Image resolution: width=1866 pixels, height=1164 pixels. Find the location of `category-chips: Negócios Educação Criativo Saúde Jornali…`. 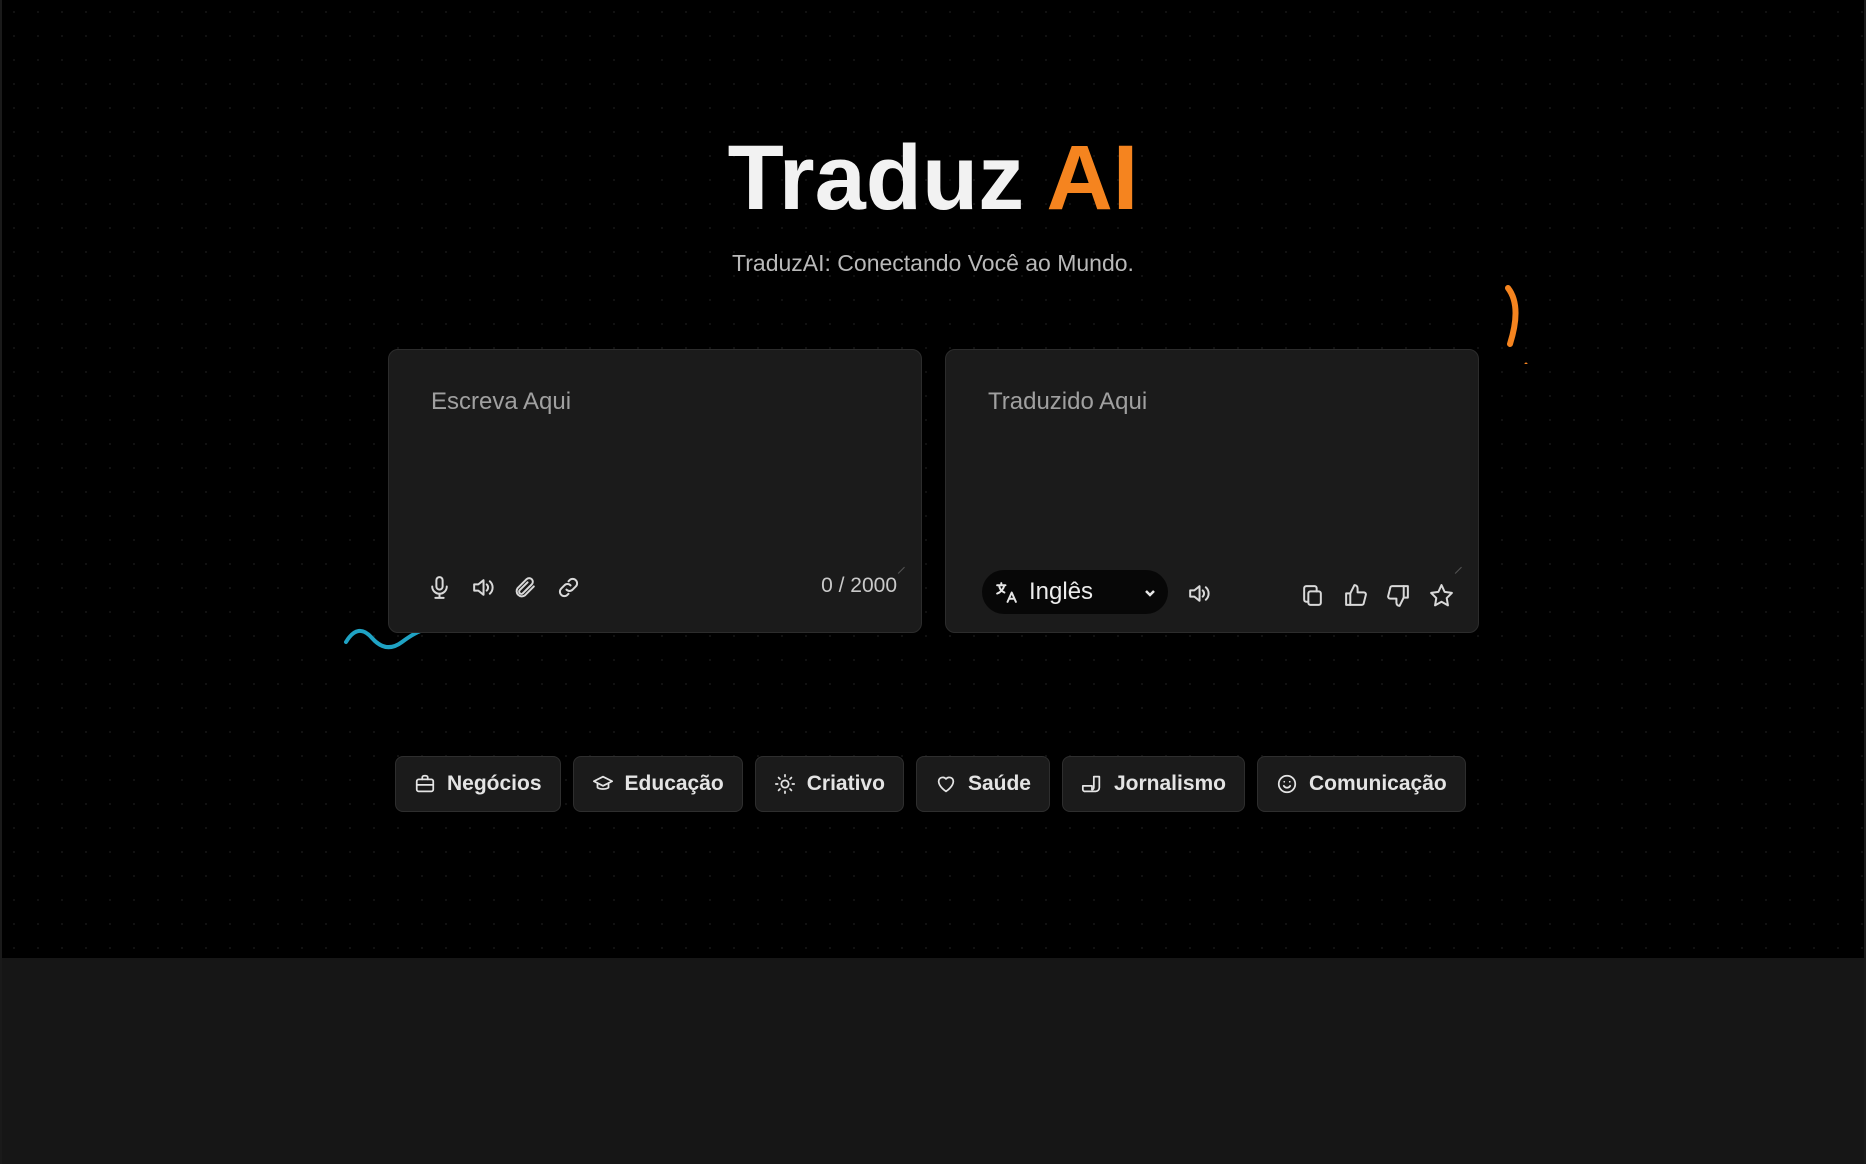

category-chips: Negócios Educação Criativo Saúde Jornali… is located at coordinates (930, 784).